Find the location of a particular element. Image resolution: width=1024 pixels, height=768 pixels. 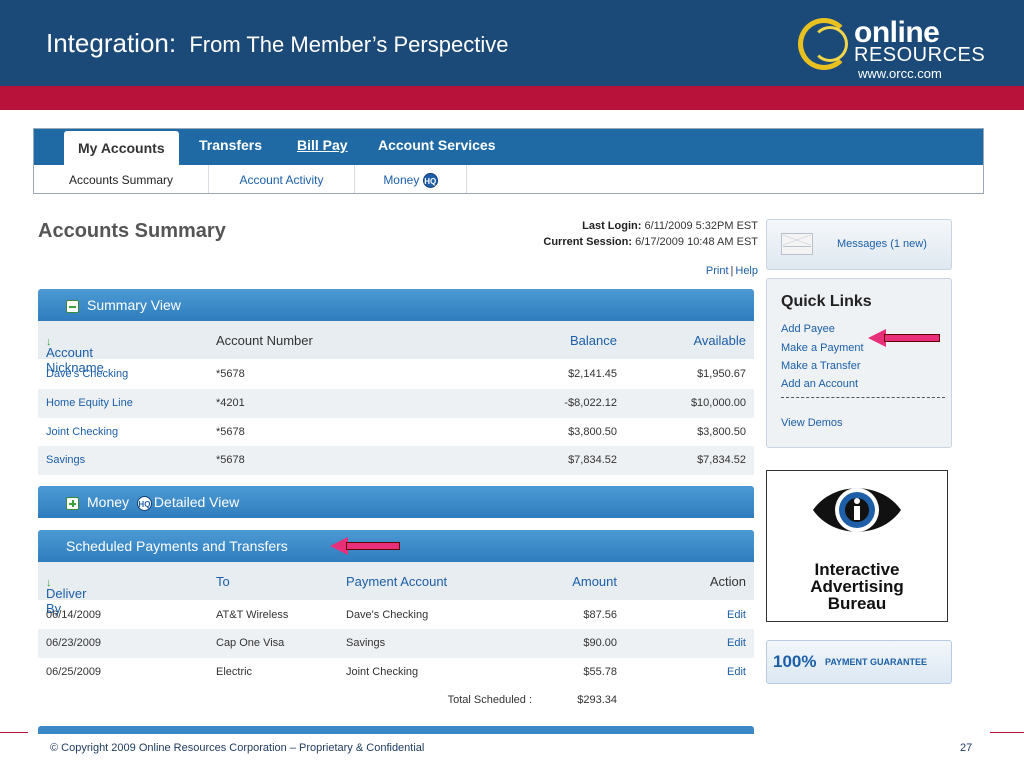

quick-link-add-payee: Add Payee is located at coordinates (808, 329).